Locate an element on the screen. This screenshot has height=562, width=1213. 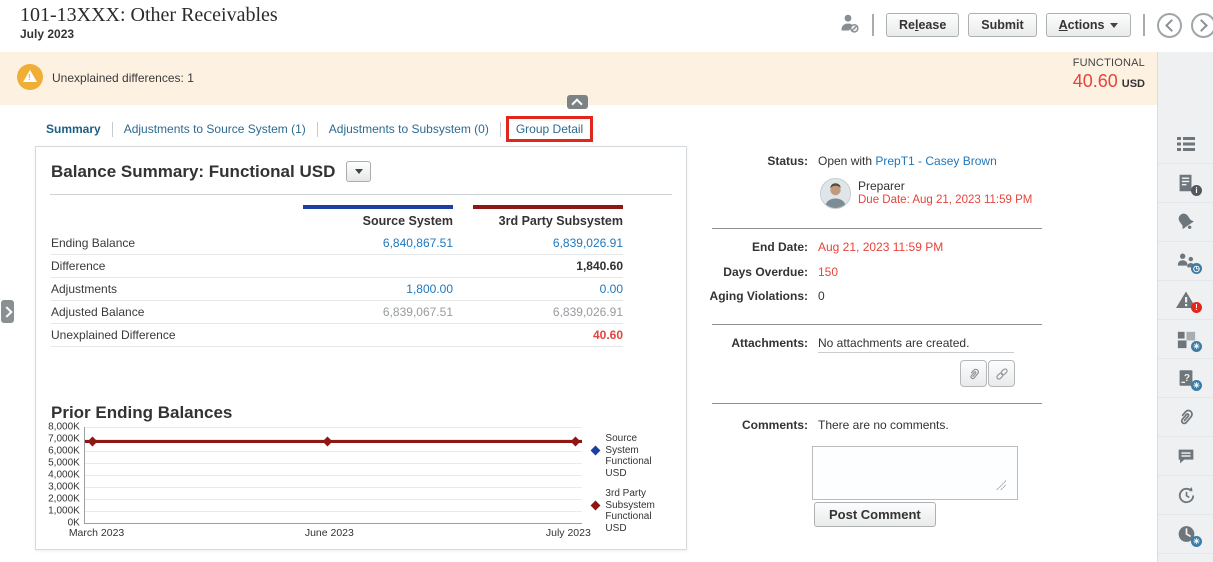
bell-icon is located at coordinates (1186, 221).